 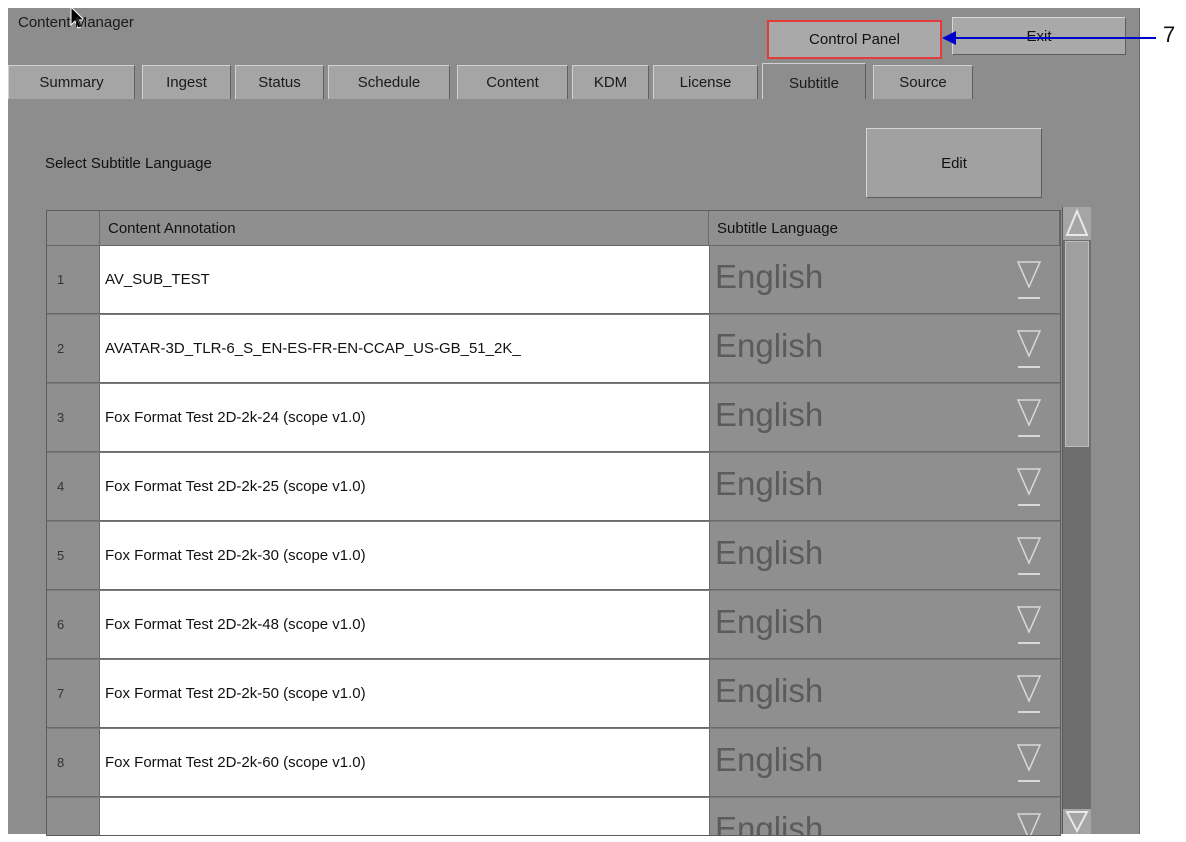 I want to click on content-annotation-cell: Fox Format Test 2D-2k-50 (scope v1.0), so click(x=404, y=694).